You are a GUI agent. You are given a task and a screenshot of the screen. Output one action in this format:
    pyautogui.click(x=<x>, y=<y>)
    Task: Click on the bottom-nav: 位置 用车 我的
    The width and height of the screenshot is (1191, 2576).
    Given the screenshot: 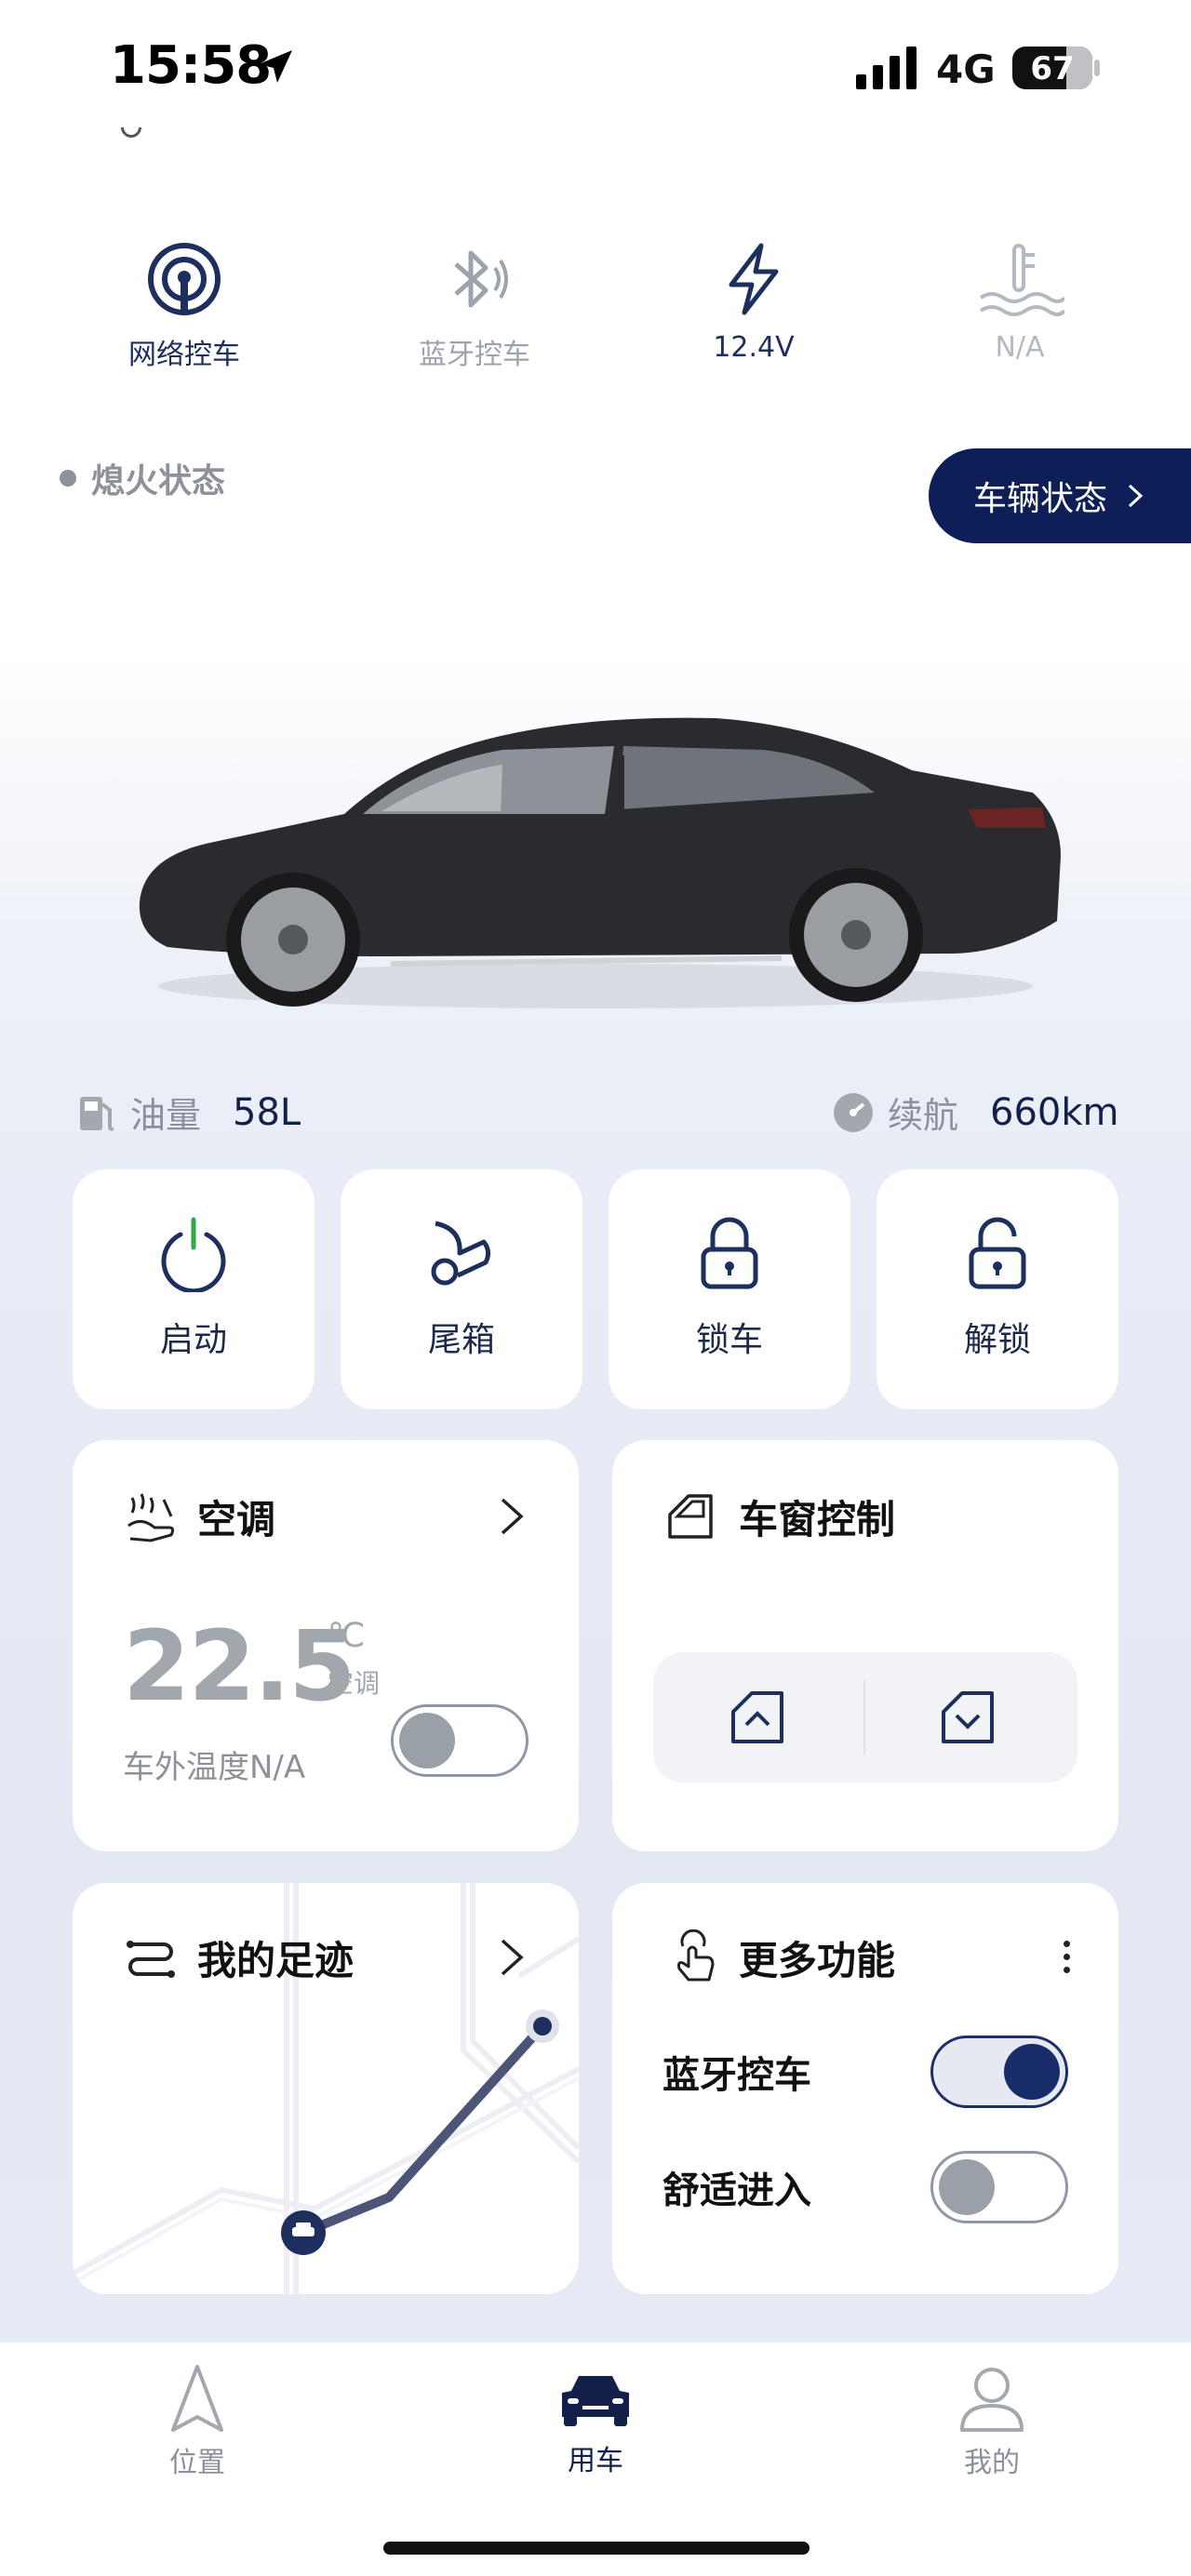 What is the action you would take?
    pyautogui.click(x=595, y=2458)
    